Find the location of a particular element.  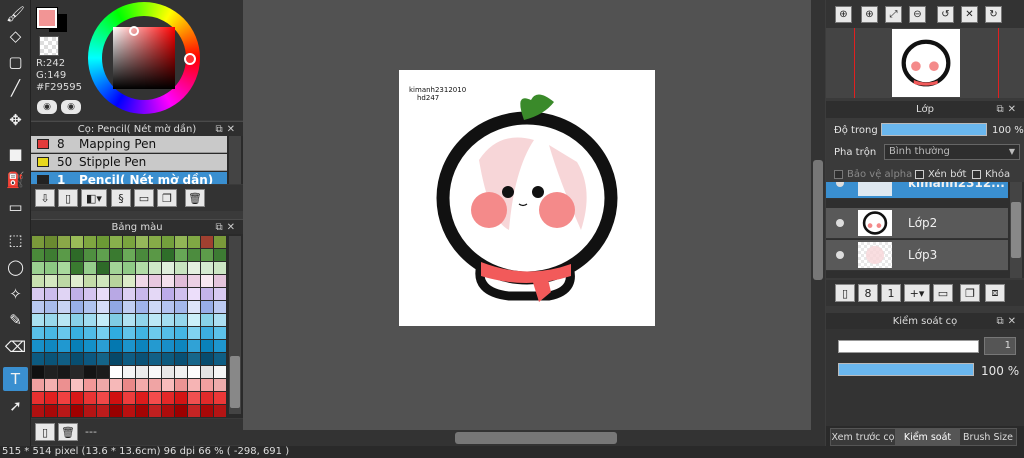

blend-mode-select: Bình thường ▼ is located at coordinates (952, 152).